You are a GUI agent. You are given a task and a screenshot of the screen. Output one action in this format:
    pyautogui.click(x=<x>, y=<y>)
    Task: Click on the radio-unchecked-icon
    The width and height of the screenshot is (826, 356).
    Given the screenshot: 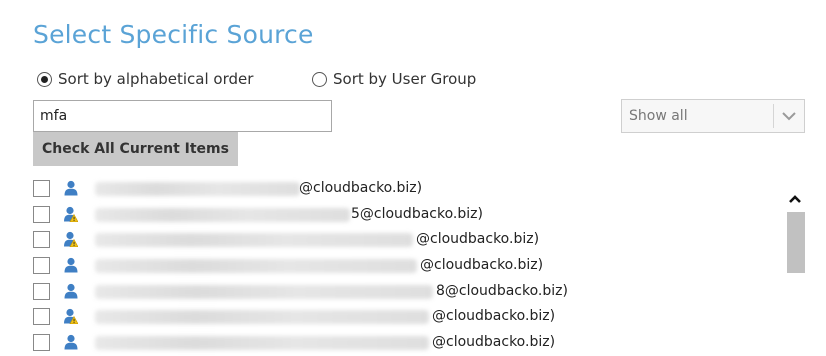 What is the action you would take?
    pyautogui.click(x=319, y=79)
    